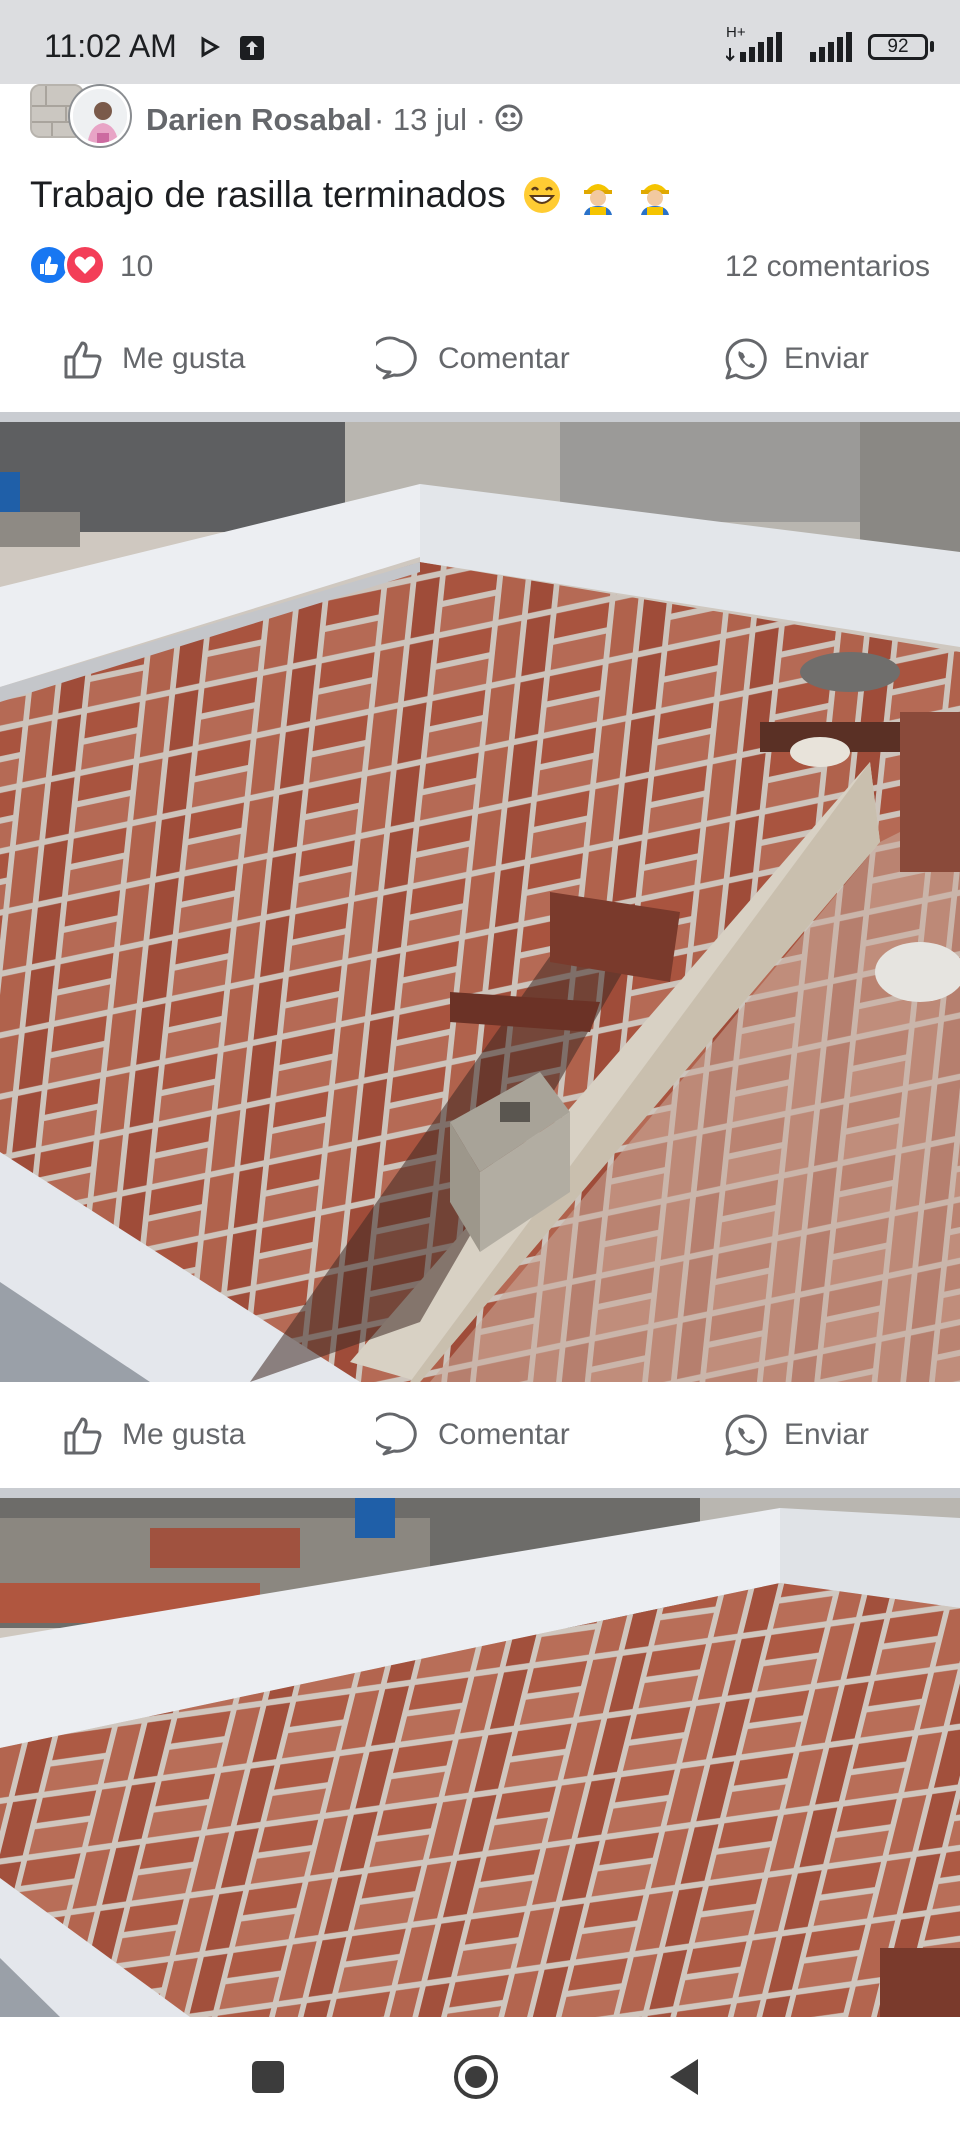  I want to click on author-name: Darien Rosabal, so click(259, 120).